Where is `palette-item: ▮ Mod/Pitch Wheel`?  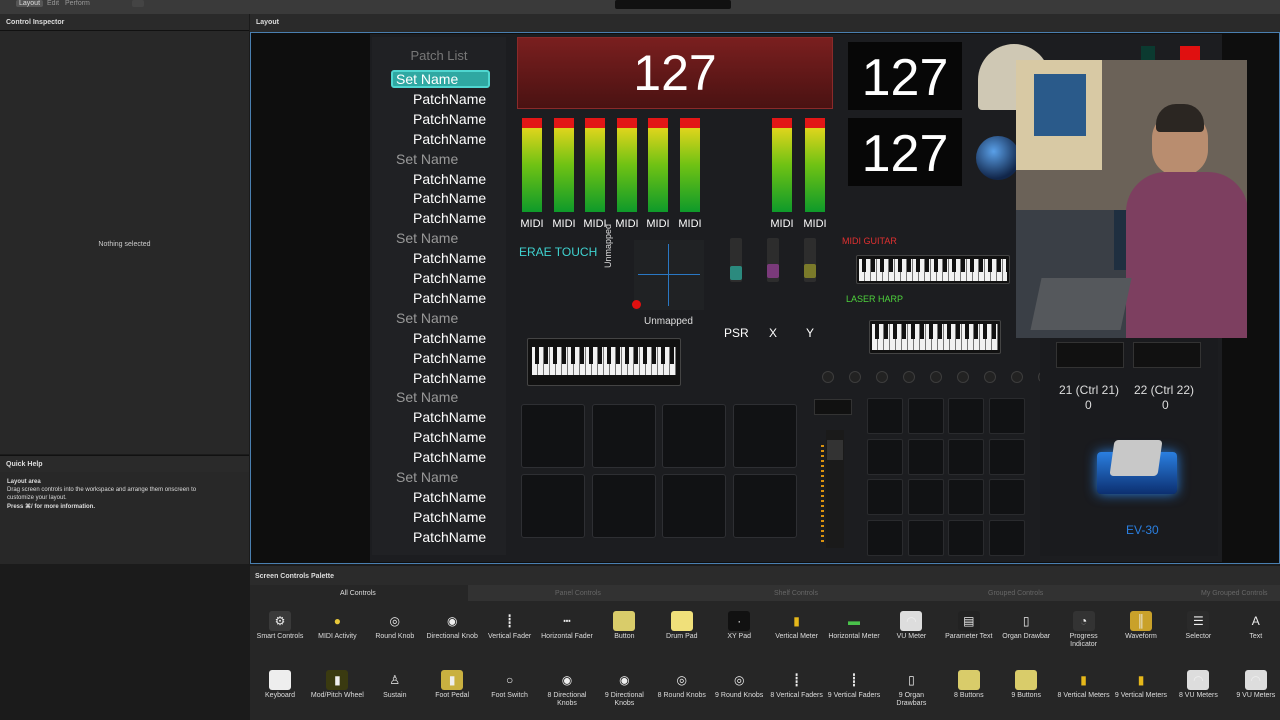 palette-item: ▮ Mod/Pitch Wheel is located at coordinates (337, 685).